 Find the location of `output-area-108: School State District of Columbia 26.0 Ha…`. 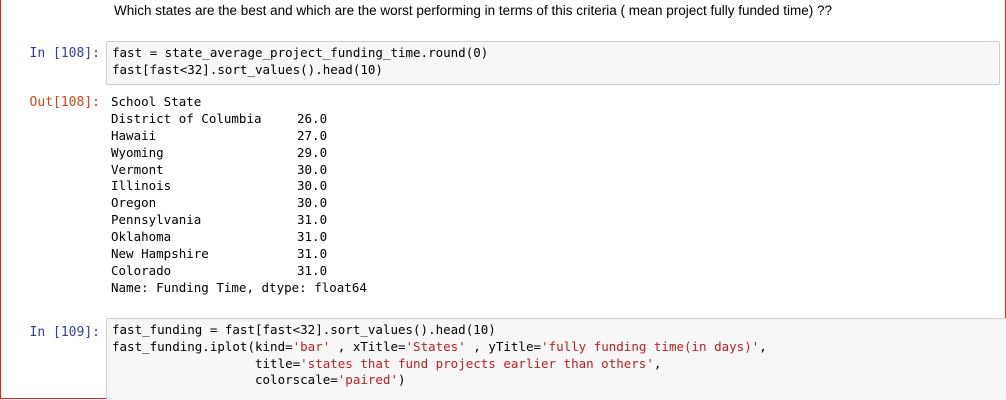

output-area-108: School State District of Columbia 26.0 Ha… is located at coordinates (239, 195).